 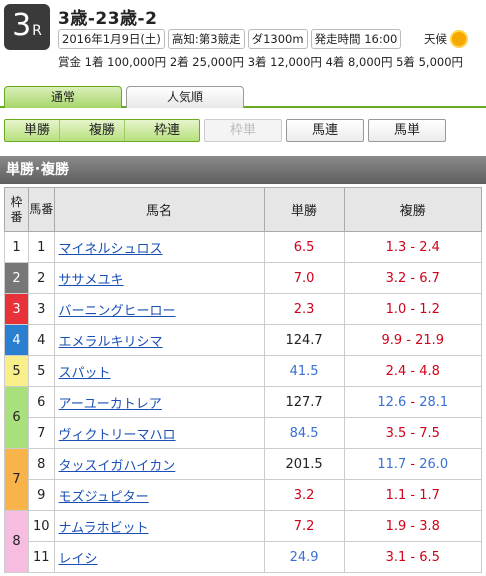 I want to click on place-odds-low: 3.1, so click(x=396, y=557).